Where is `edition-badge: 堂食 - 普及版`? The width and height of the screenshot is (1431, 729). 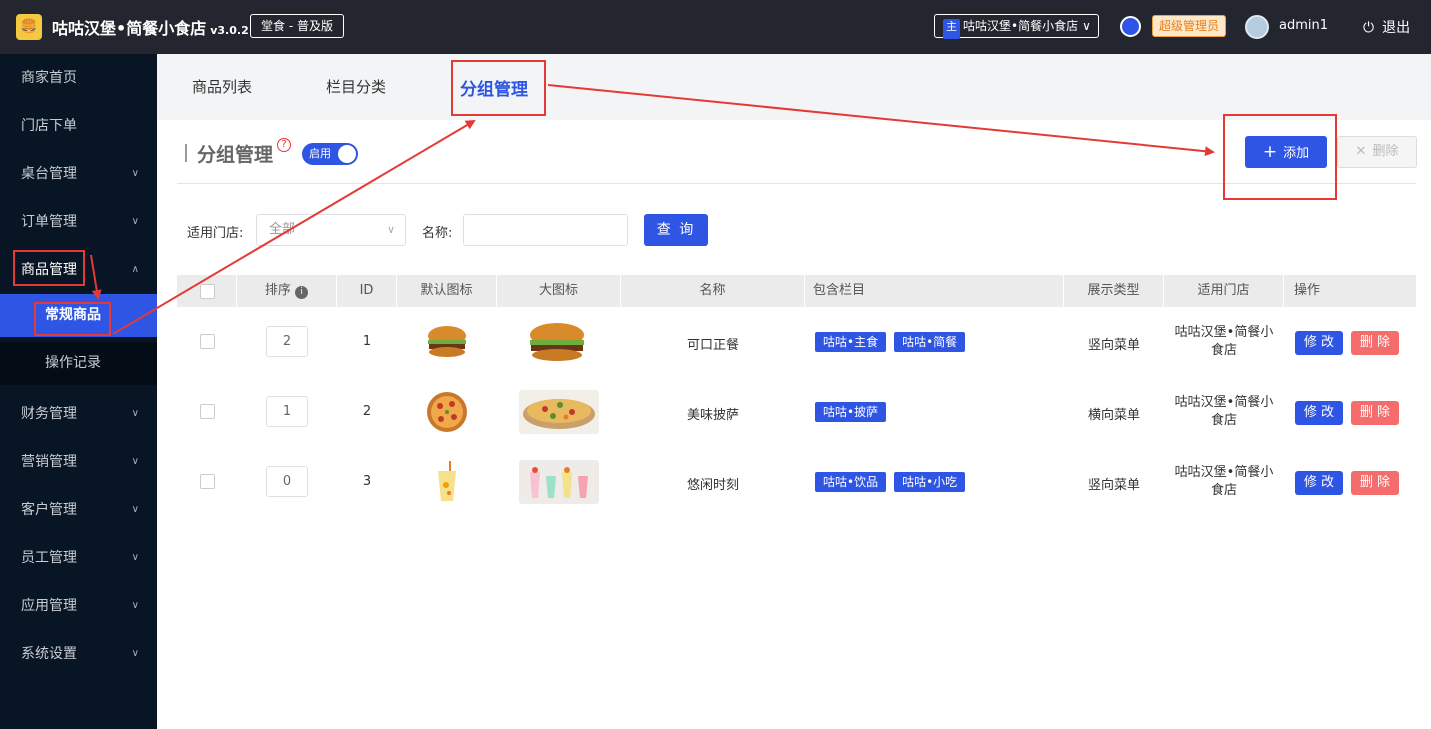
edition-badge: 堂食 - 普及版 is located at coordinates (297, 26).